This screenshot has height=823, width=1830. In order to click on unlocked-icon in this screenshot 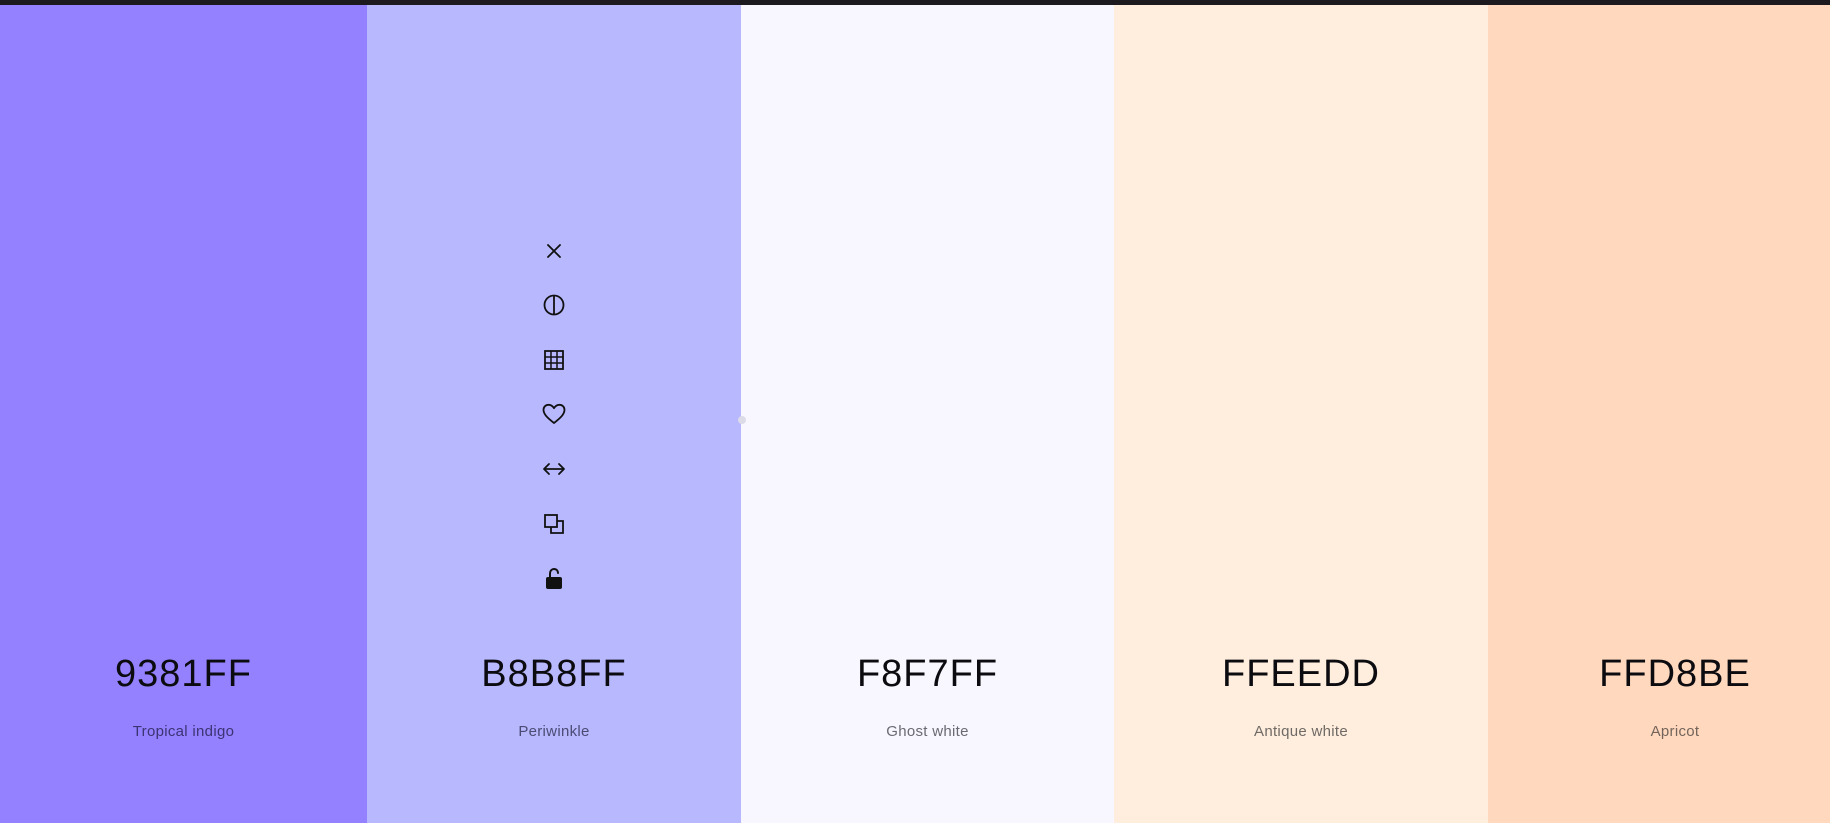, I will do `click(554, 579)`.